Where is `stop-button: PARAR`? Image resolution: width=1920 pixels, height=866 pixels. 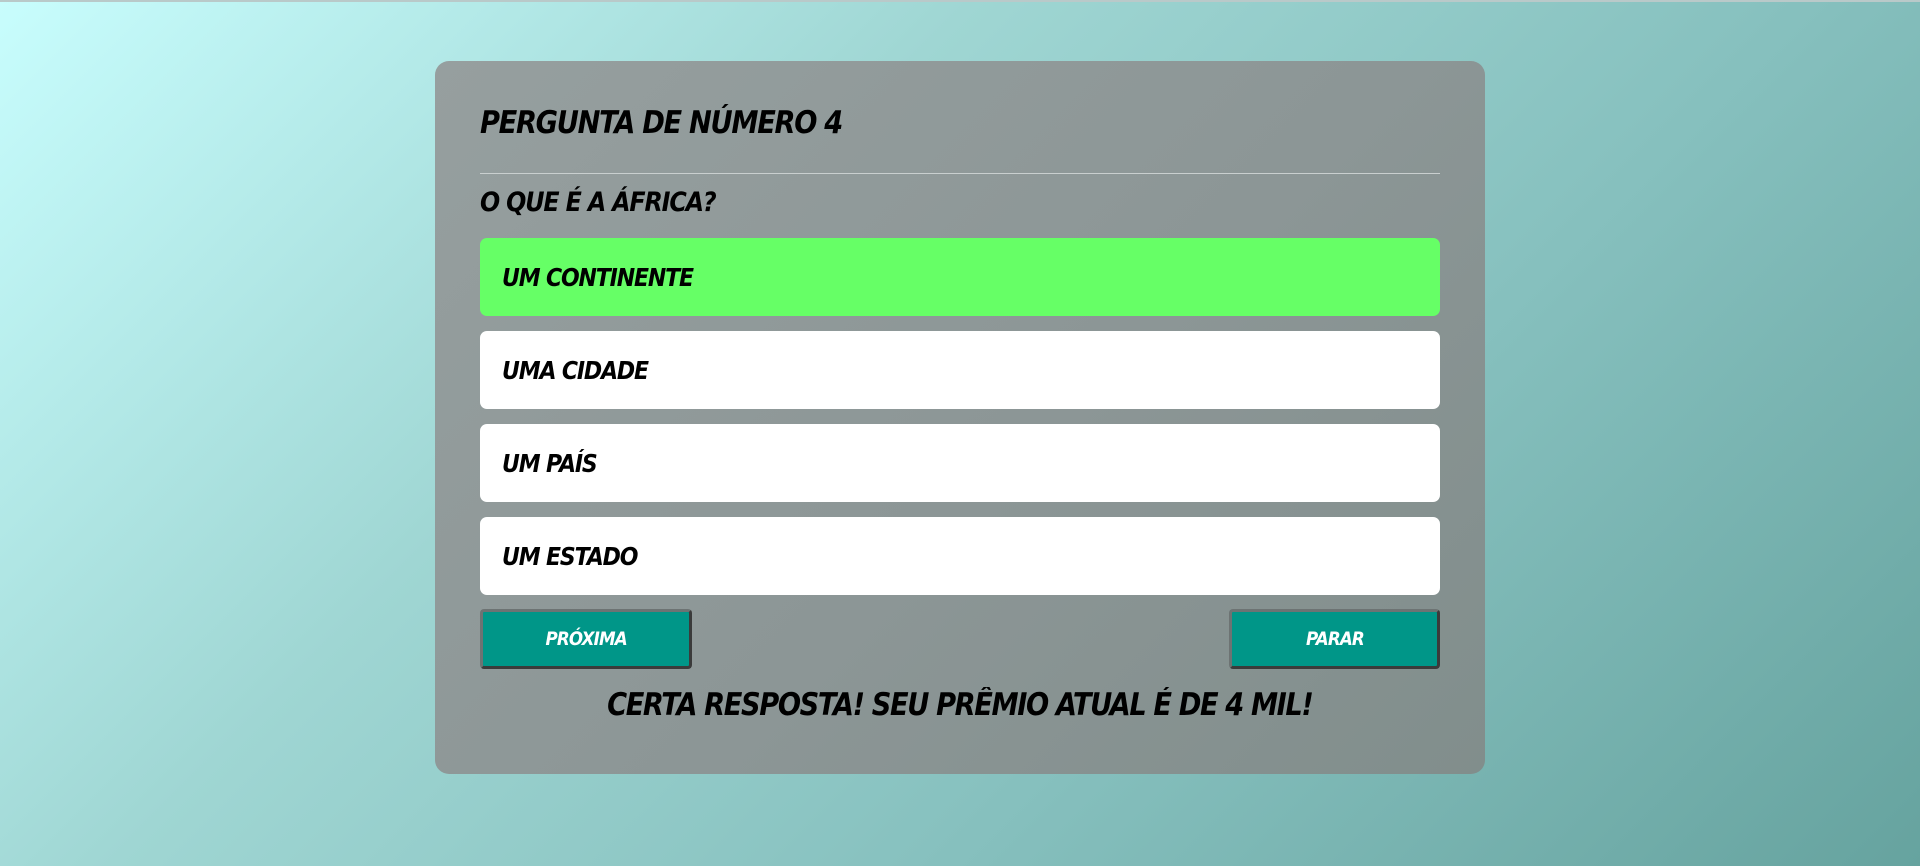 stop-button: PARAR is located at coordinates (1334, 639).